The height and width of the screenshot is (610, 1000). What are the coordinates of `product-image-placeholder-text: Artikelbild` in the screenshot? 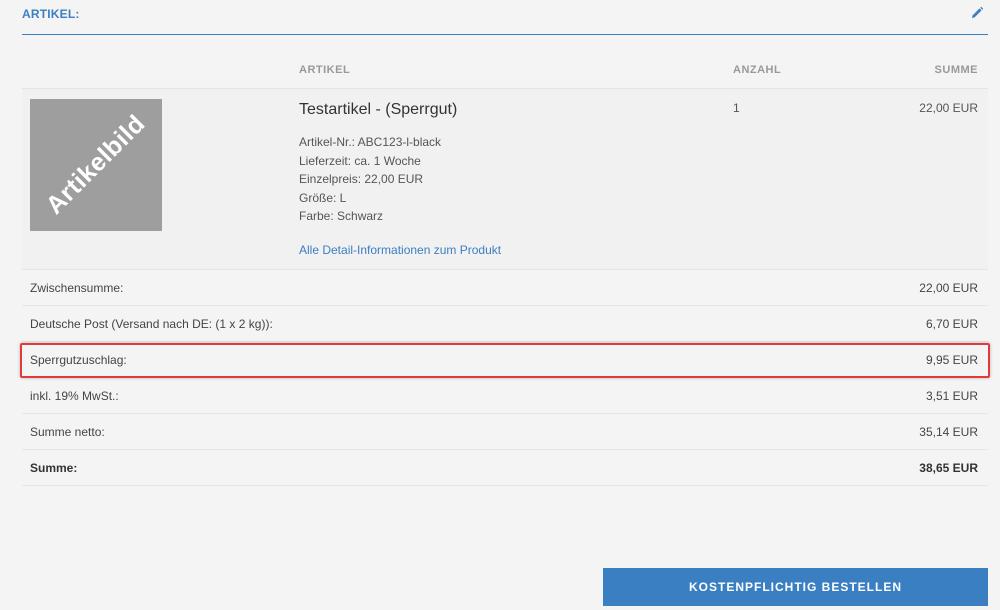 It's located at (95, 164).